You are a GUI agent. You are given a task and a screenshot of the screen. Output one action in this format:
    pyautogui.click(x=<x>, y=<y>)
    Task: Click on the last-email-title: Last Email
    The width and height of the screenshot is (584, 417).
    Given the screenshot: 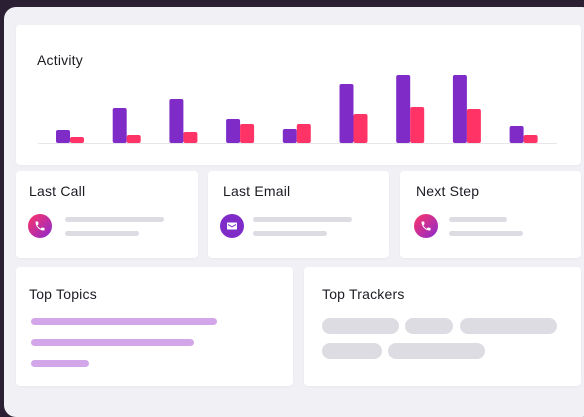 What is the action you would take?
    pyautogui.click(x=257, y=191)
    